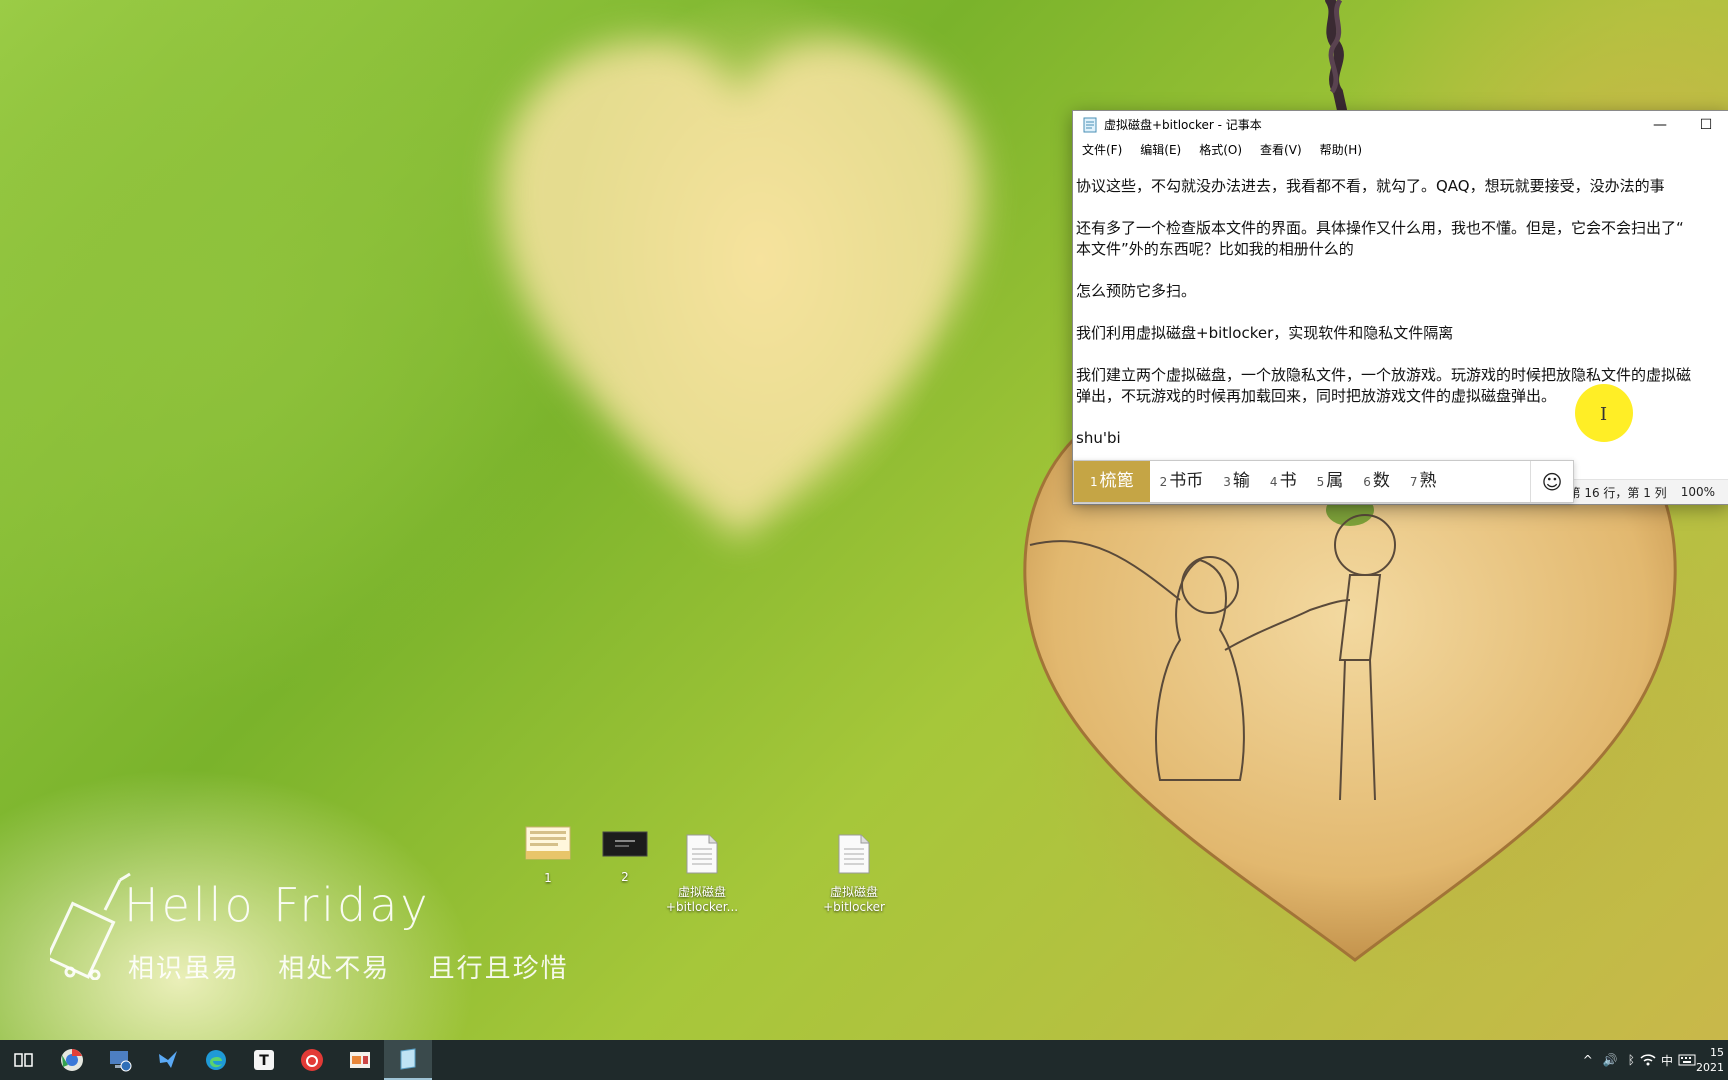 This screenshot has width=1728, height=1080. What do you see at coordinates (1660, 124) in the screenshot?
I see `minimize-button: —` at bounding box center [1660, 124].